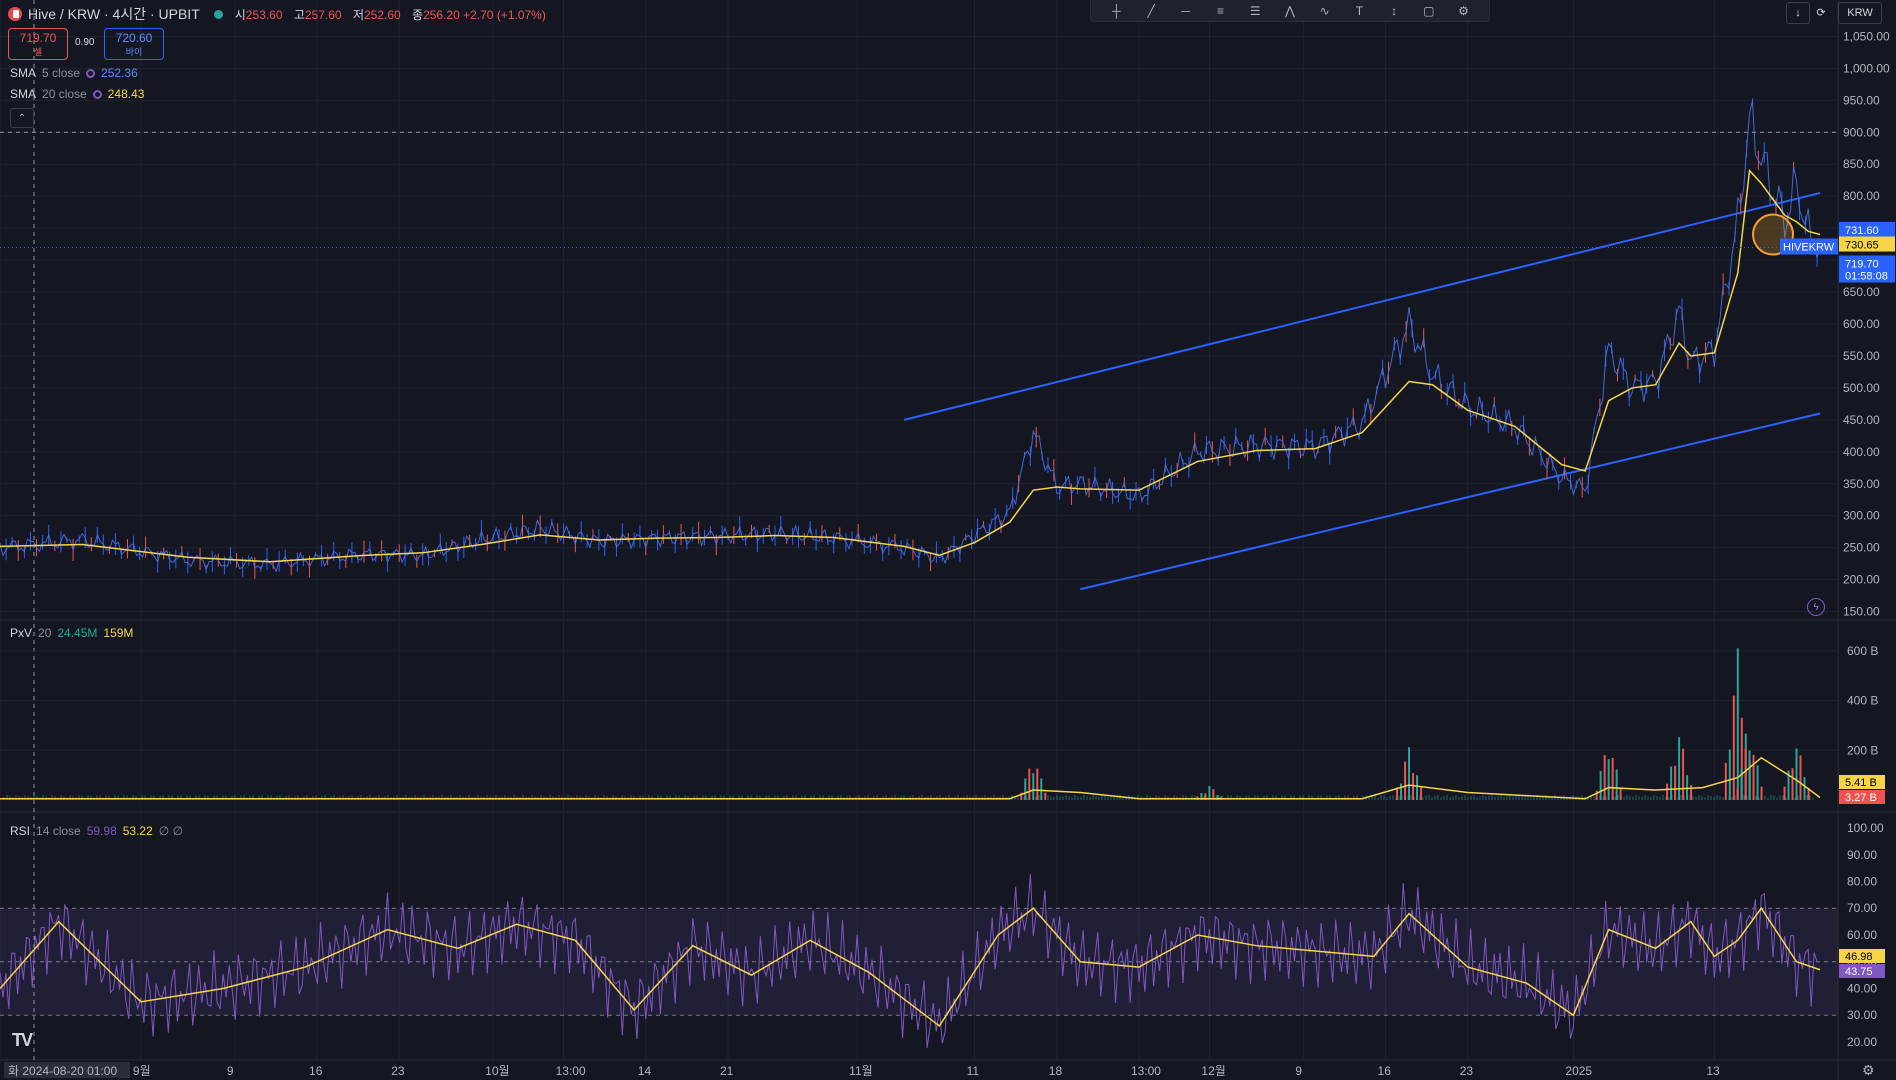 The width and height of the screenshot is (1896, 1080). Describe the element at coordinates (1861, 356) in the screenshot. I see `price-tick-label: 550.00` at that location.